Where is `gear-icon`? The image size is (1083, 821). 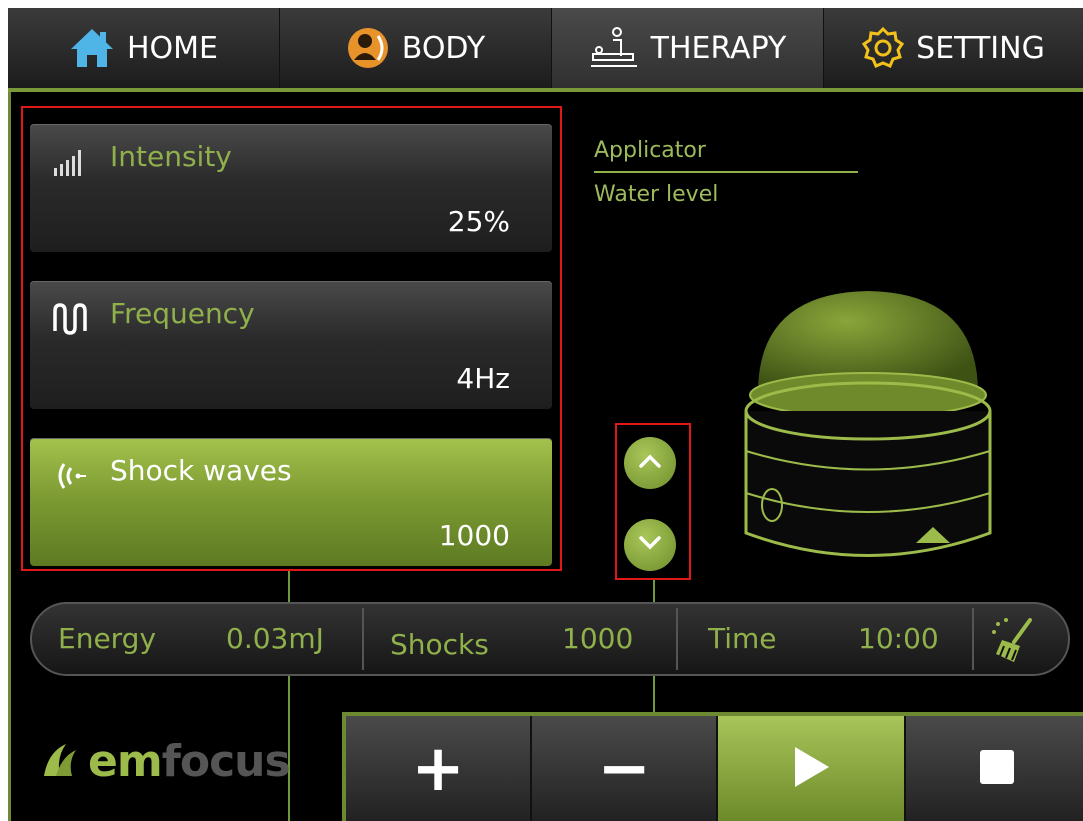
gear-icon is located at coordinates (883, 48).